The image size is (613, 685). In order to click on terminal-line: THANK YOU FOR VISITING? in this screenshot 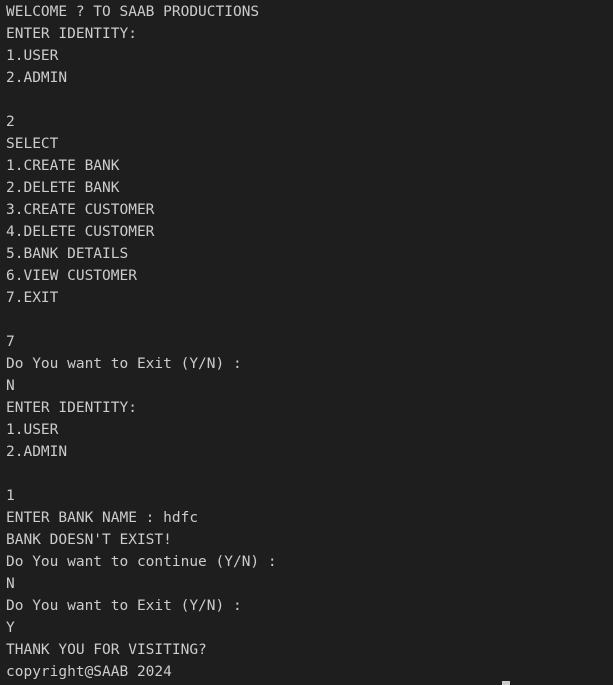, I will do `click(106, 650)`.